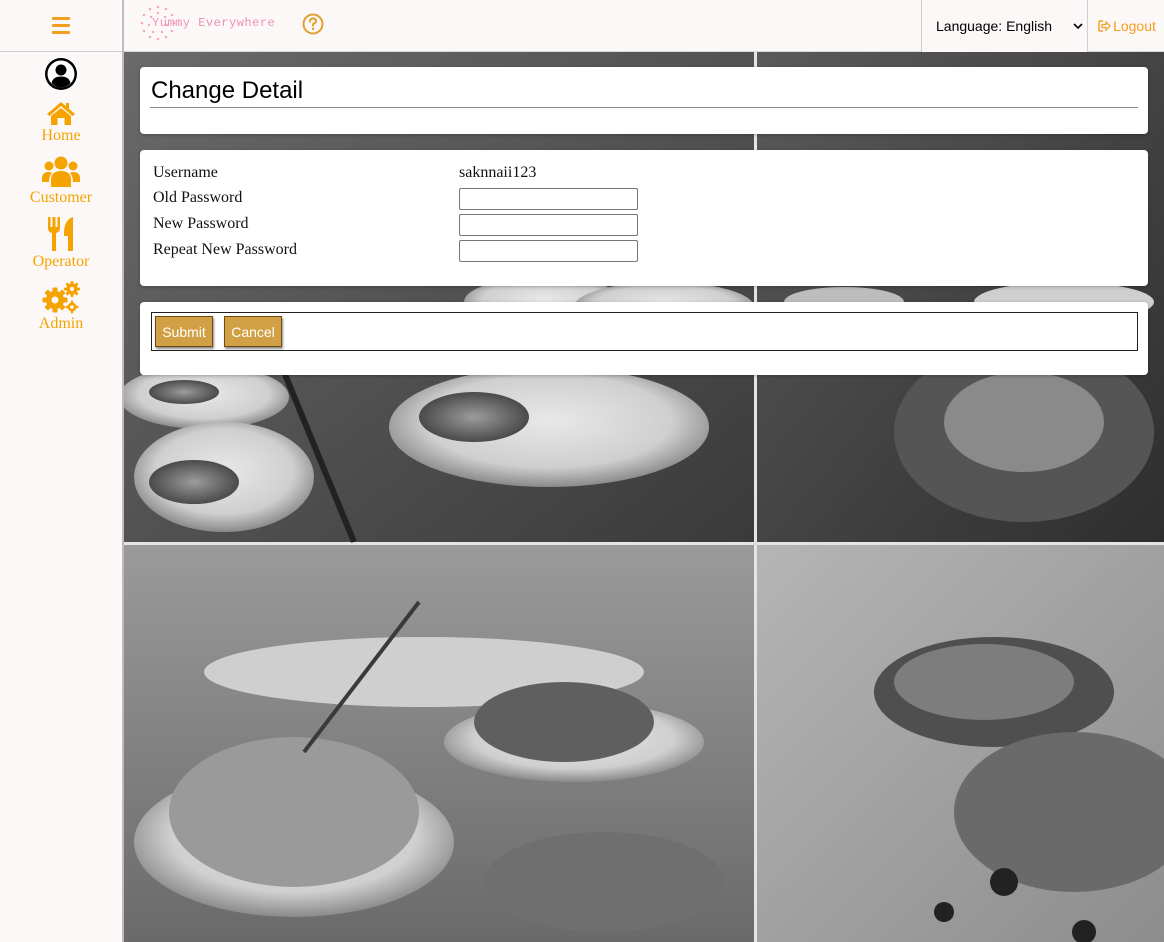  What do you see at coordinates (61, 261) in the screenshot?
I see `sidebar-item-label: Operator` at bounding box center [61, 261].